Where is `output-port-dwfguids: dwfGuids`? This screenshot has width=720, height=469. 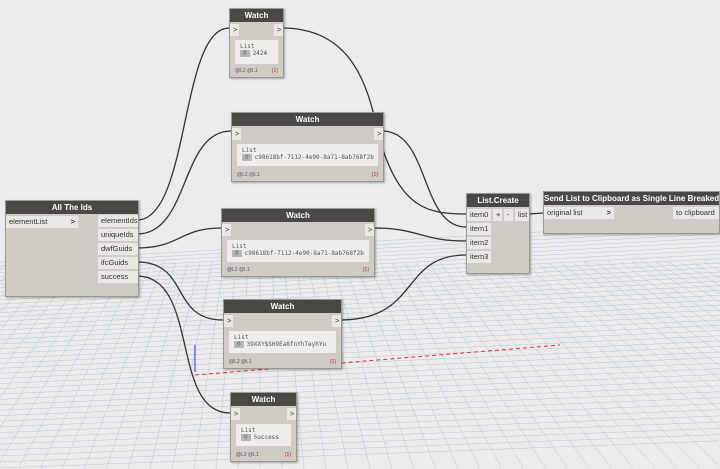
output-port-dwfguids: dwfGuids is located at coordinates (118, 249).